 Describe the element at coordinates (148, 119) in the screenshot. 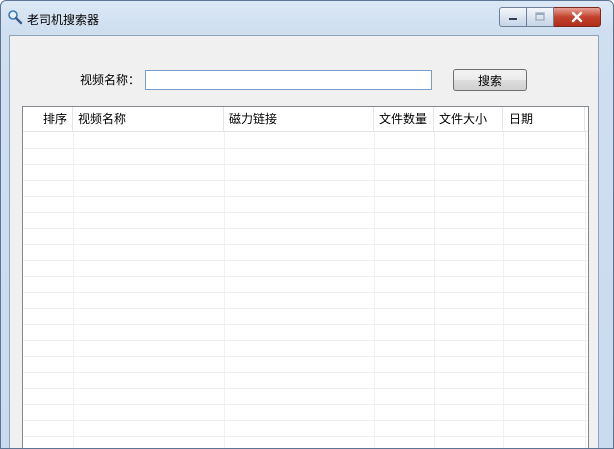

I see `column-header-video-name: 视频名称` at that location.